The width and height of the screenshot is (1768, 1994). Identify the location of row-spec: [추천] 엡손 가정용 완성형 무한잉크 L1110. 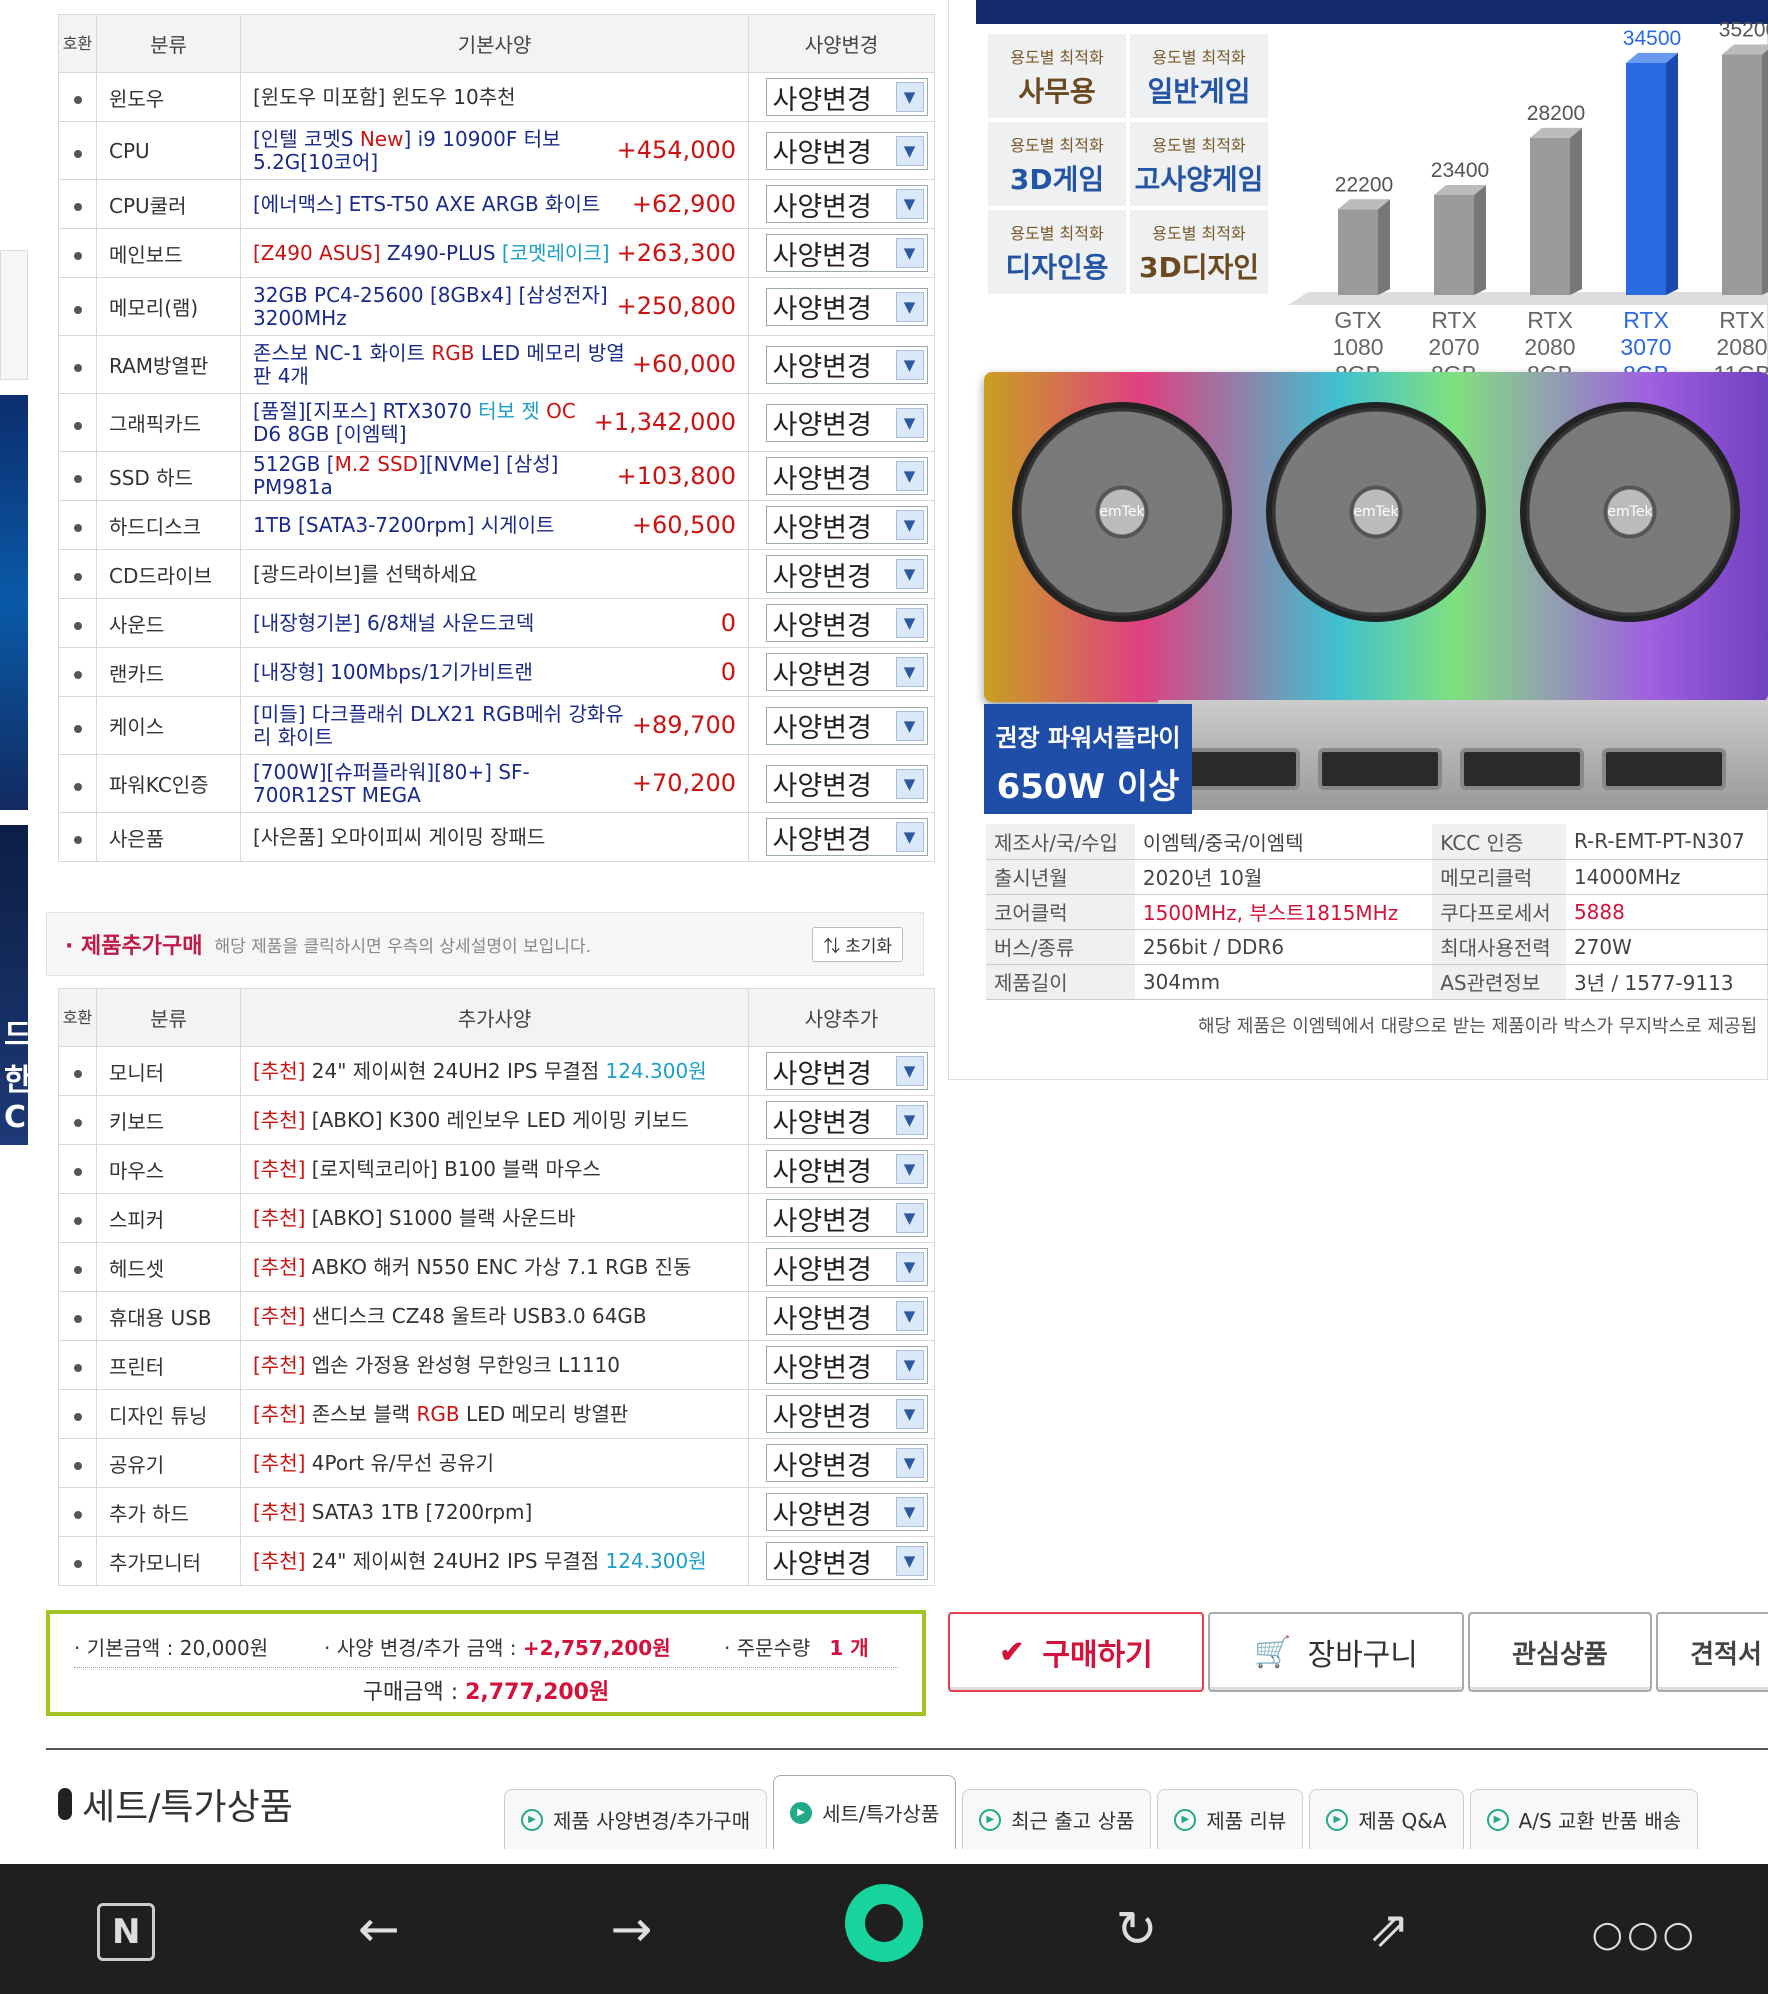
(494, 1365).